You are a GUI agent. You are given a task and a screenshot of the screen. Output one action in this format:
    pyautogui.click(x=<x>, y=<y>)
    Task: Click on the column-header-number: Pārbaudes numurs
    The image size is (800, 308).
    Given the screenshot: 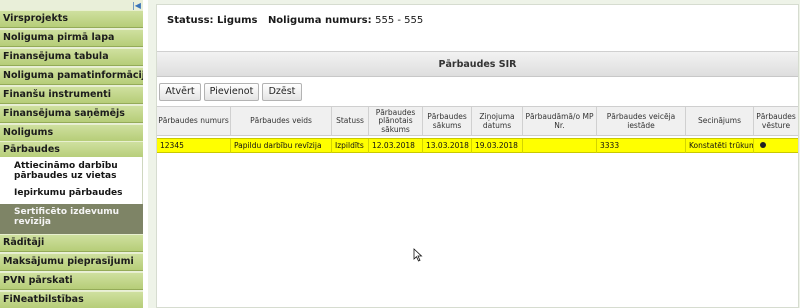 What is the action you would take?
    pyautogui.click(x=194, y=121)
    